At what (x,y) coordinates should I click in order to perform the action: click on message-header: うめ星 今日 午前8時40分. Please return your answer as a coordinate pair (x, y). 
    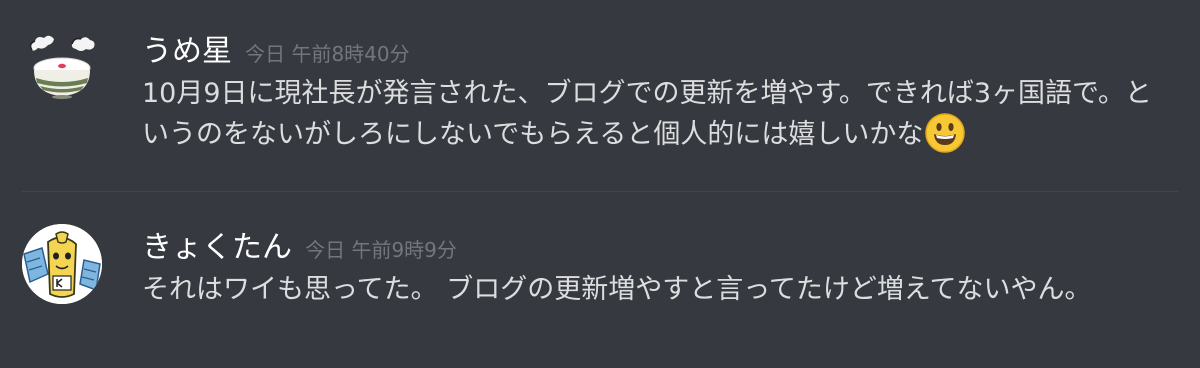
    Looking at the image, I should click on (276, 48).